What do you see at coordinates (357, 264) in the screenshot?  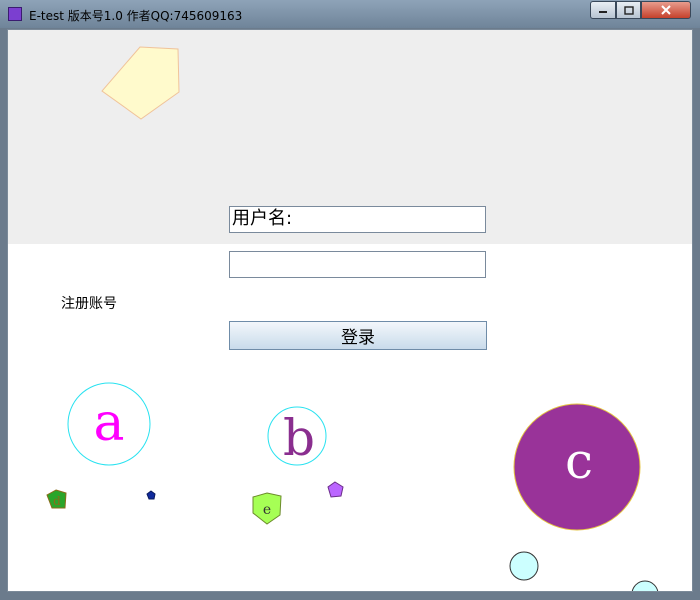 I see `password-input` at bounding box center [357, 264].